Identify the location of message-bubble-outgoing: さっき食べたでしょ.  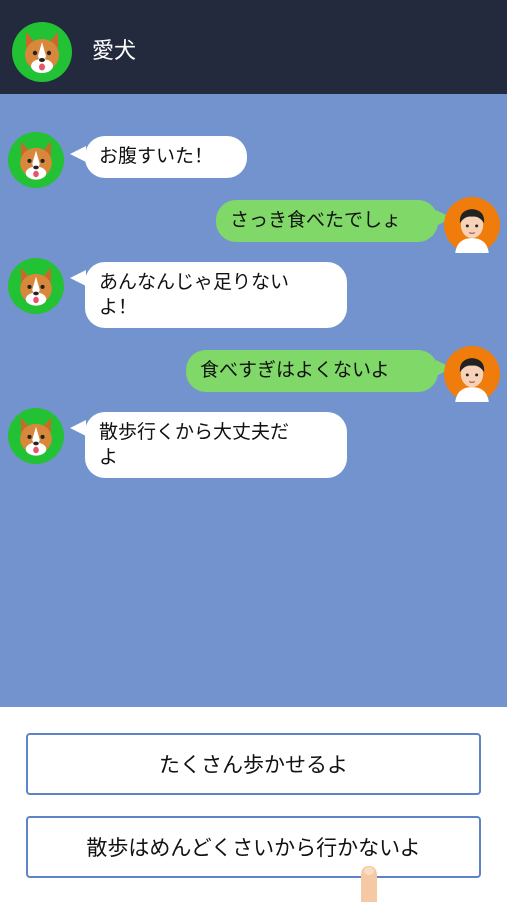
(327, 221).